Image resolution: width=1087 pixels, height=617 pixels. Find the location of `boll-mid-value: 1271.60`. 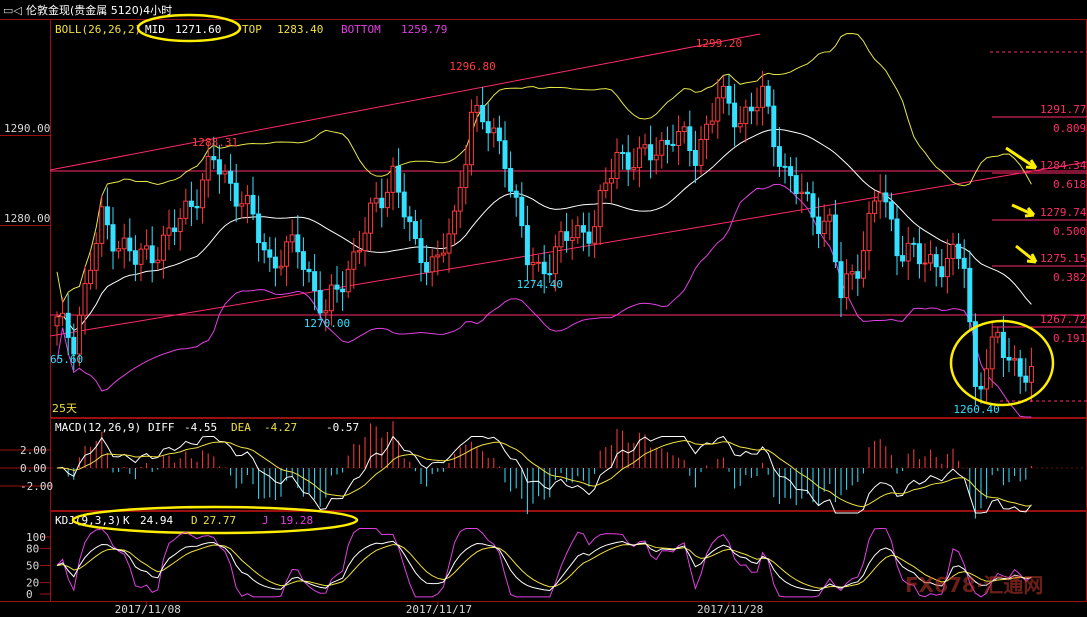

boll-mid-value: 1271.60 is located at coordinates (198, 29).